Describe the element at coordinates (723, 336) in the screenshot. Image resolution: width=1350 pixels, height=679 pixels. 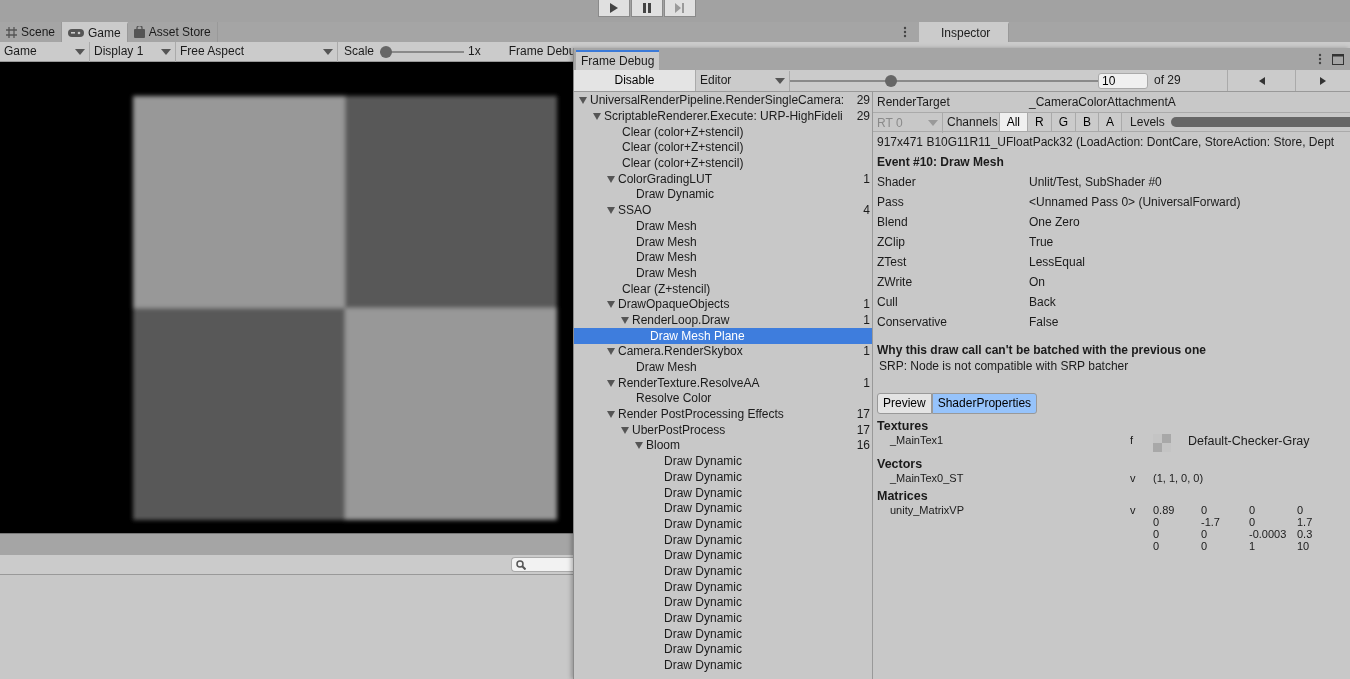
I see `tree-item: Draw Mesh Plane` at that location.